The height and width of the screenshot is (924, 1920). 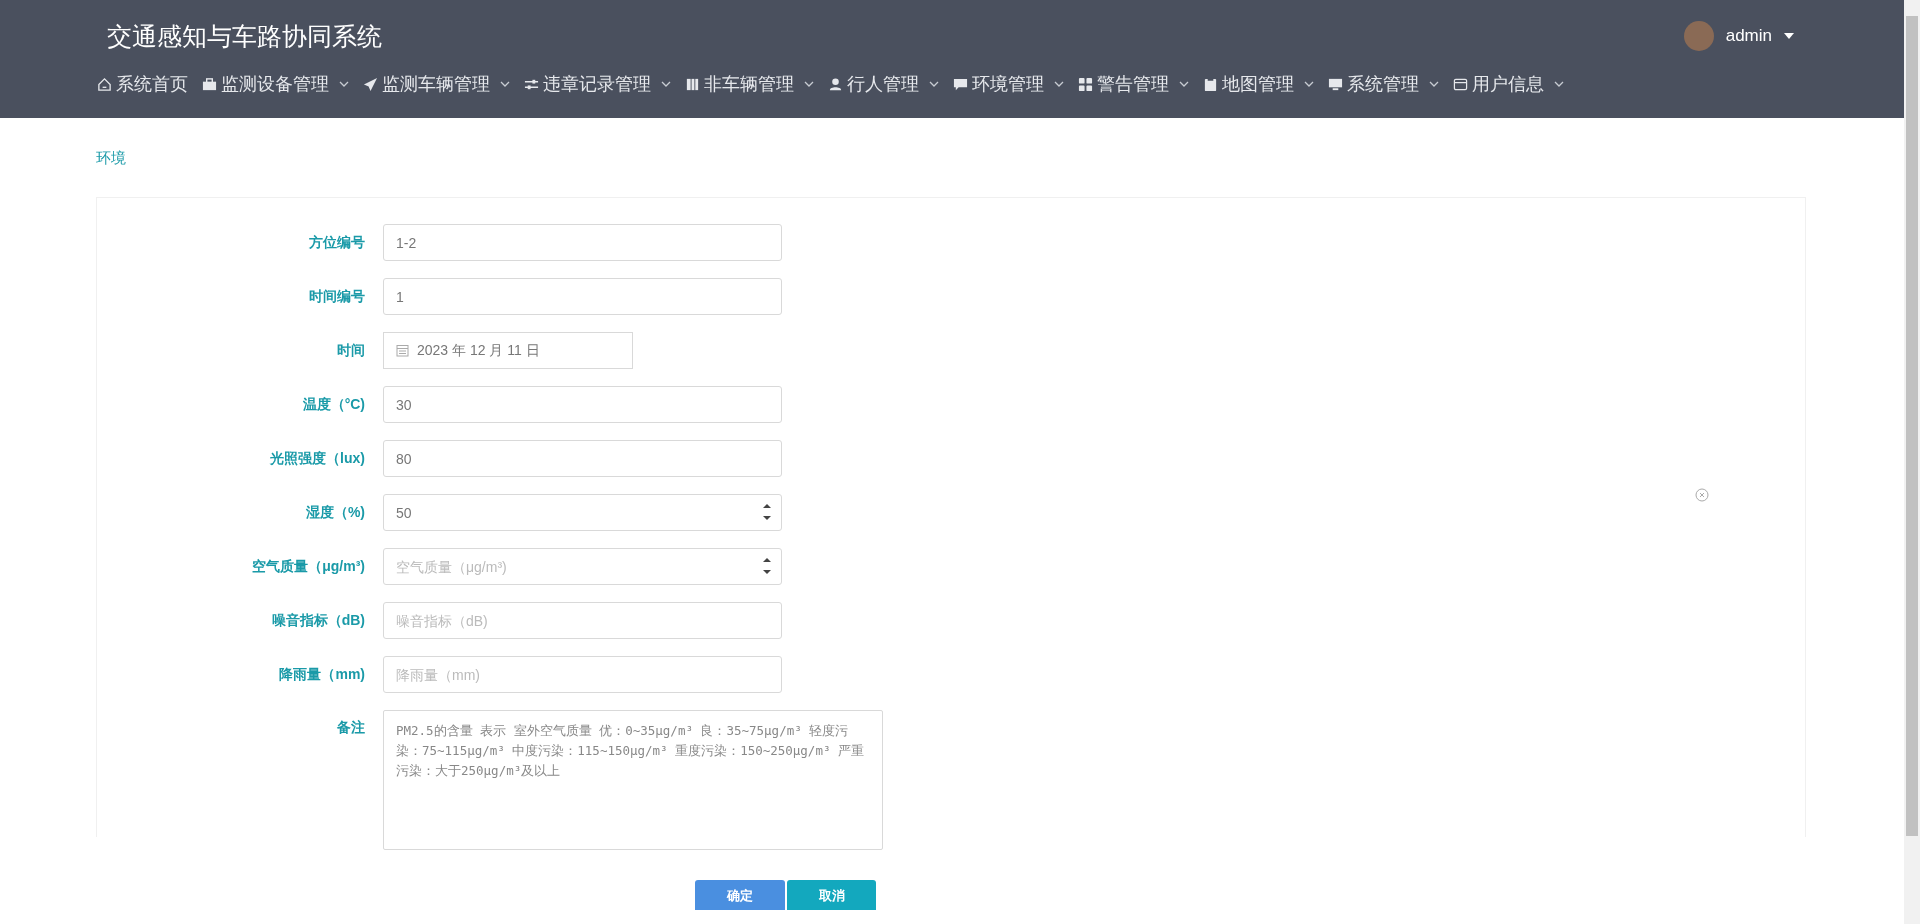 What do you see at coordinates (209, 84) in the screenshot?
I see `briefcase-icon` at bounding box center [209, 84].